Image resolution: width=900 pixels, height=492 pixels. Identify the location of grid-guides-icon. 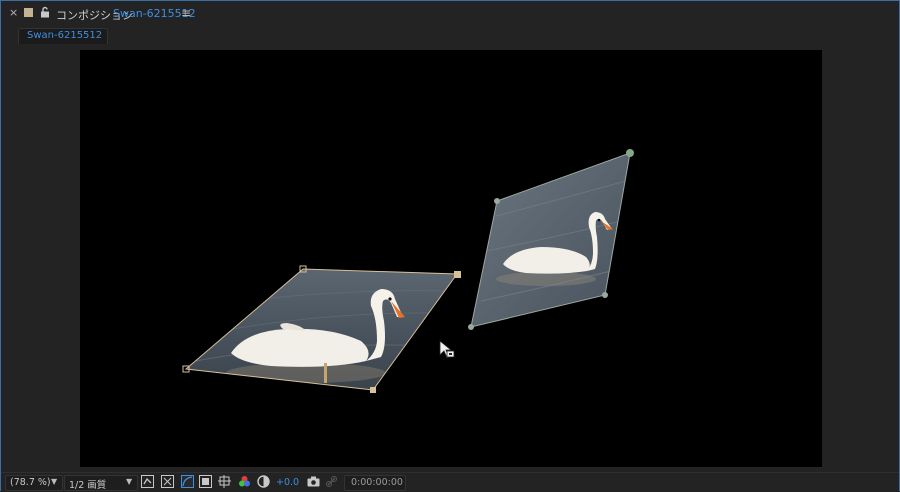
(224, 481).